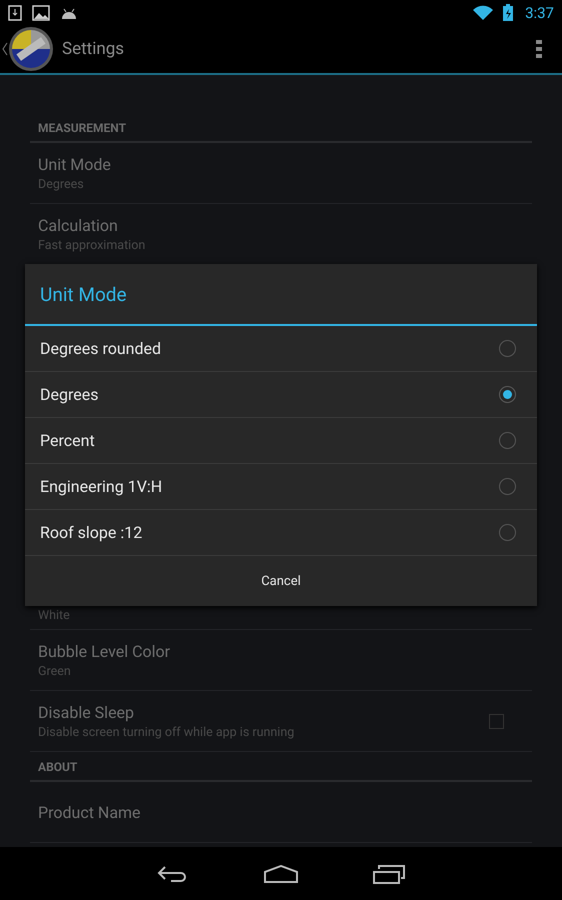 The height and width of the screenshot is (900, 562). I want to click on back-caret-icon, so click(5, 49).